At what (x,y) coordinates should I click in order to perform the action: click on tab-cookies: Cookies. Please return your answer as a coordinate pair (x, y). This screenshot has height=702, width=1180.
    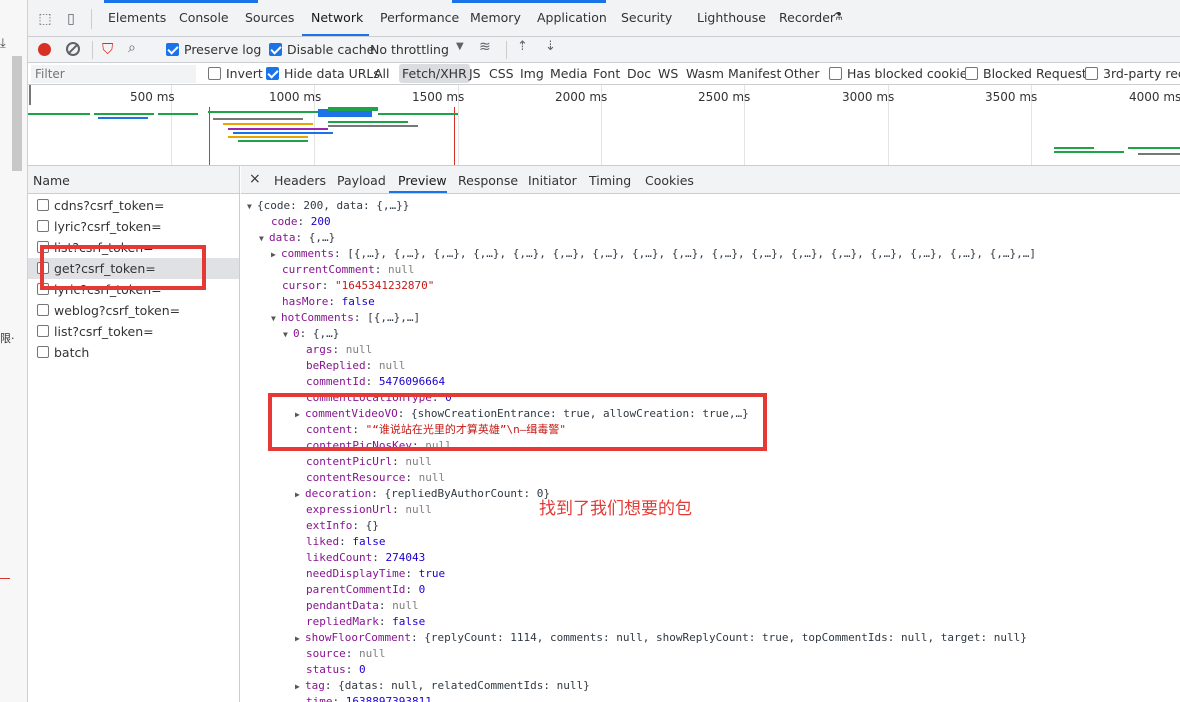
    Looking at the image, I should click on (669, 180).